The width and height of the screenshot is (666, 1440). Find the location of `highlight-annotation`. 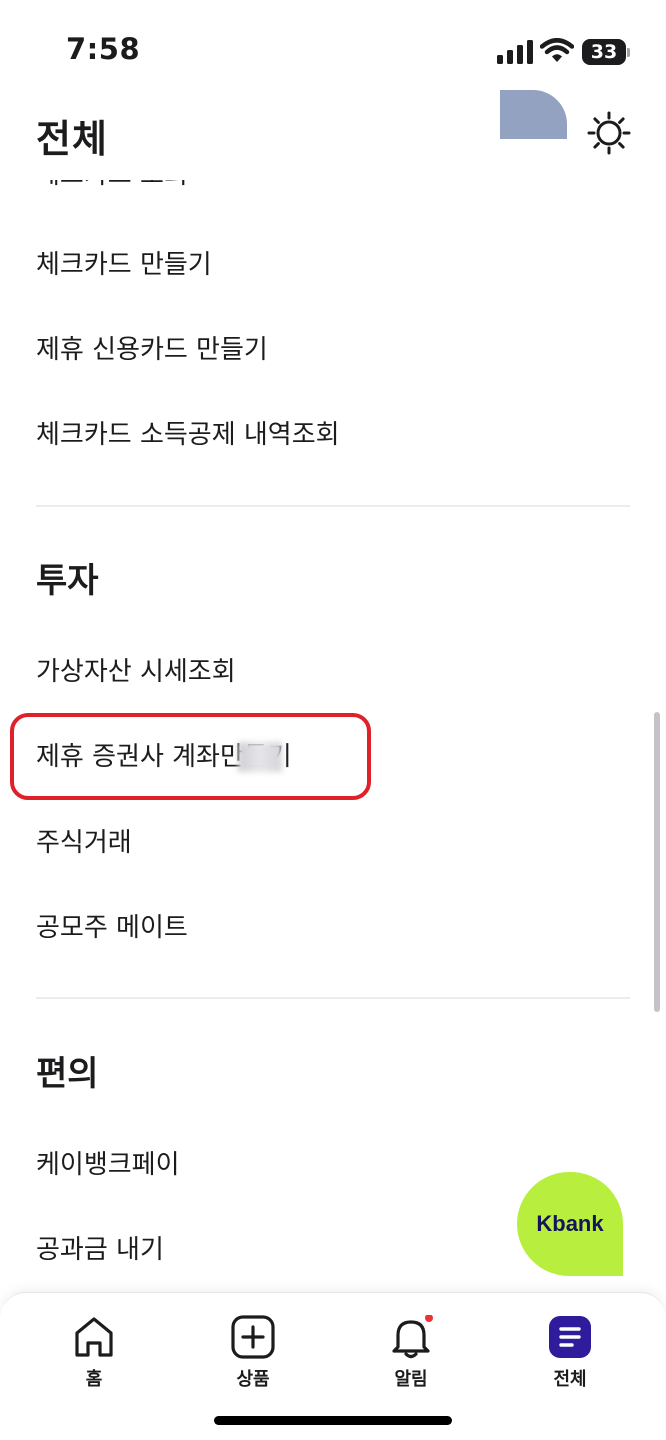

highlight-annotation is located at coordinates (190, 756).